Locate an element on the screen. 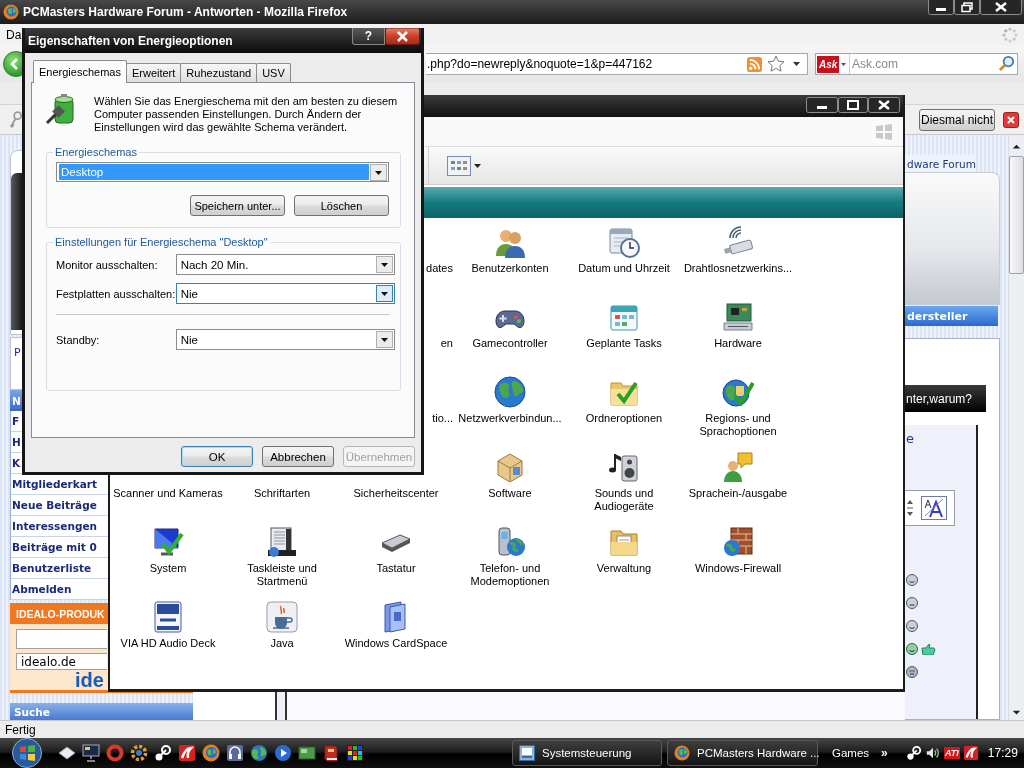 The image size is (1024, 768). nav-link: Abmelden is located at coordinates (42, 589).